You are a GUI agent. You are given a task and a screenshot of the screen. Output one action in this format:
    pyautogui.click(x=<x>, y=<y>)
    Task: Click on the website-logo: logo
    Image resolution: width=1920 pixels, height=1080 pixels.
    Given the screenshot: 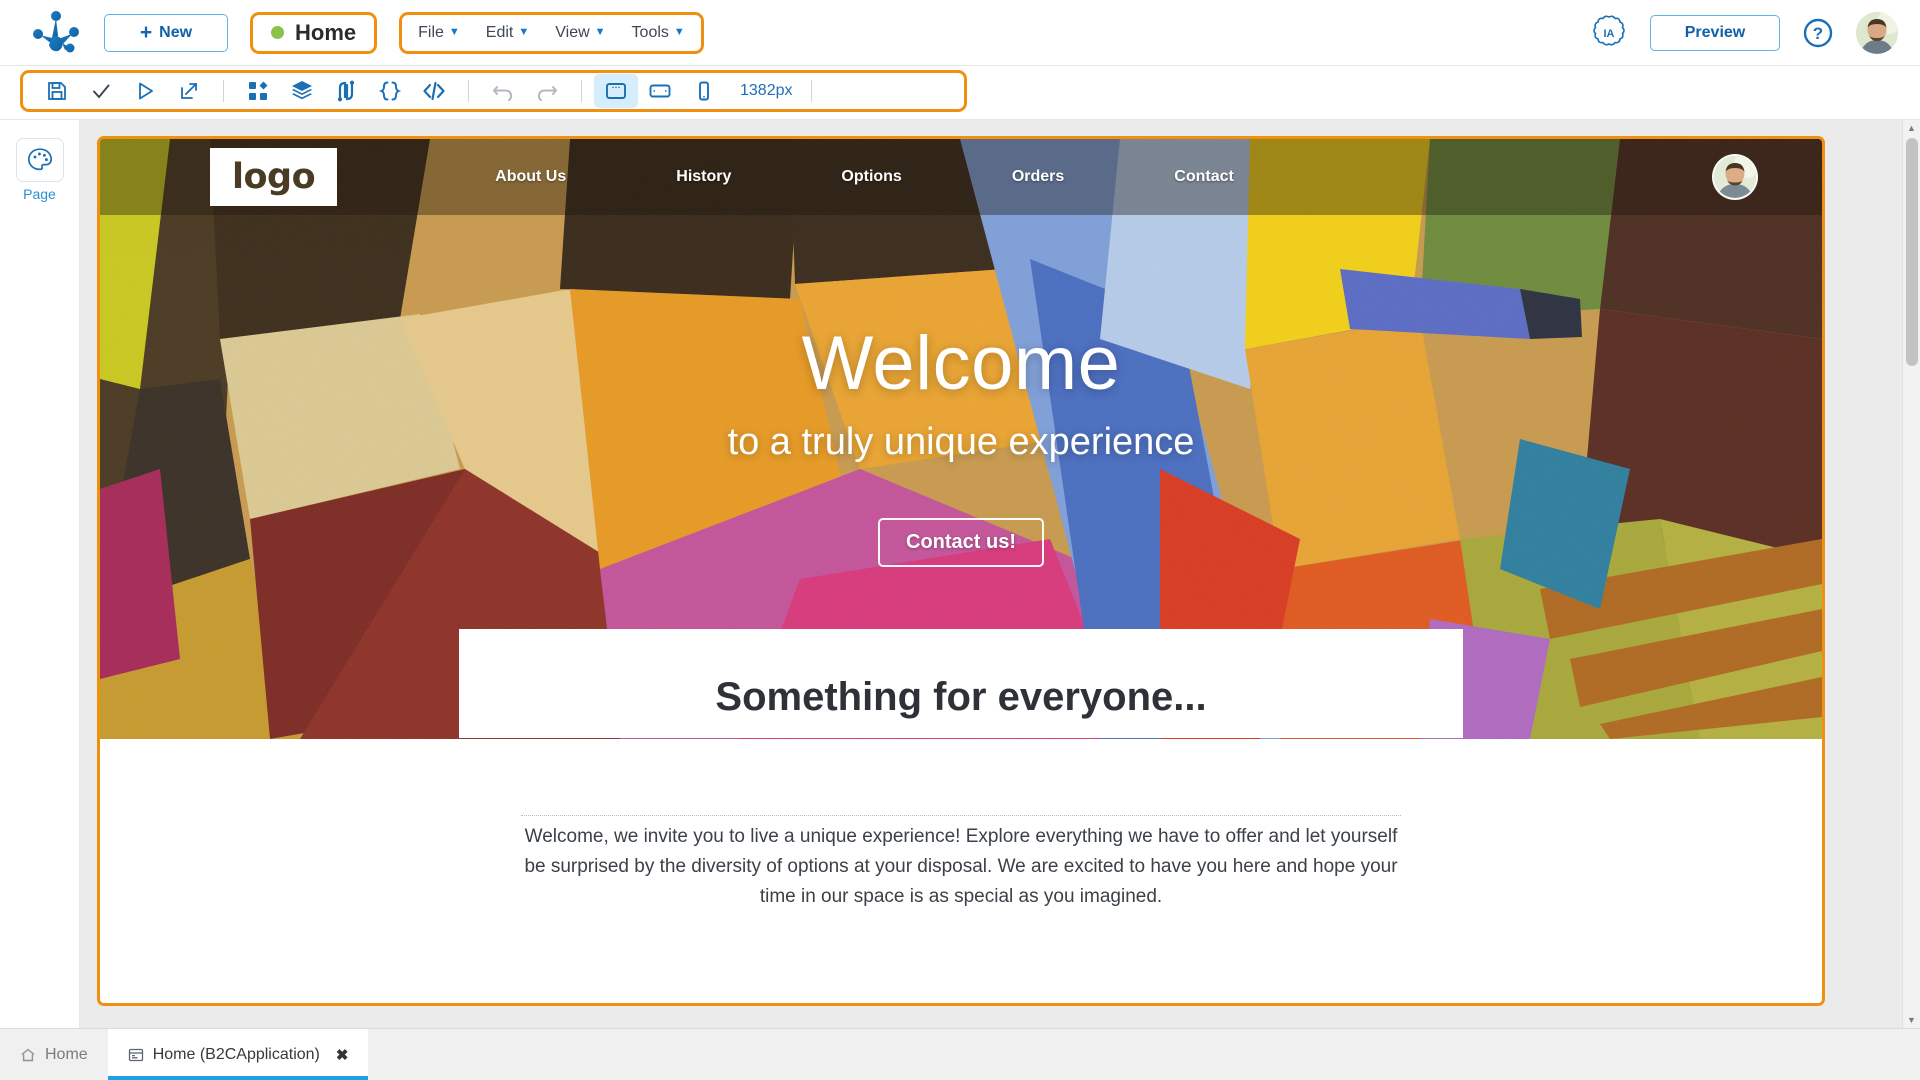 What is the action you would take?
    pyautogui.click(x=274, y=177)
    